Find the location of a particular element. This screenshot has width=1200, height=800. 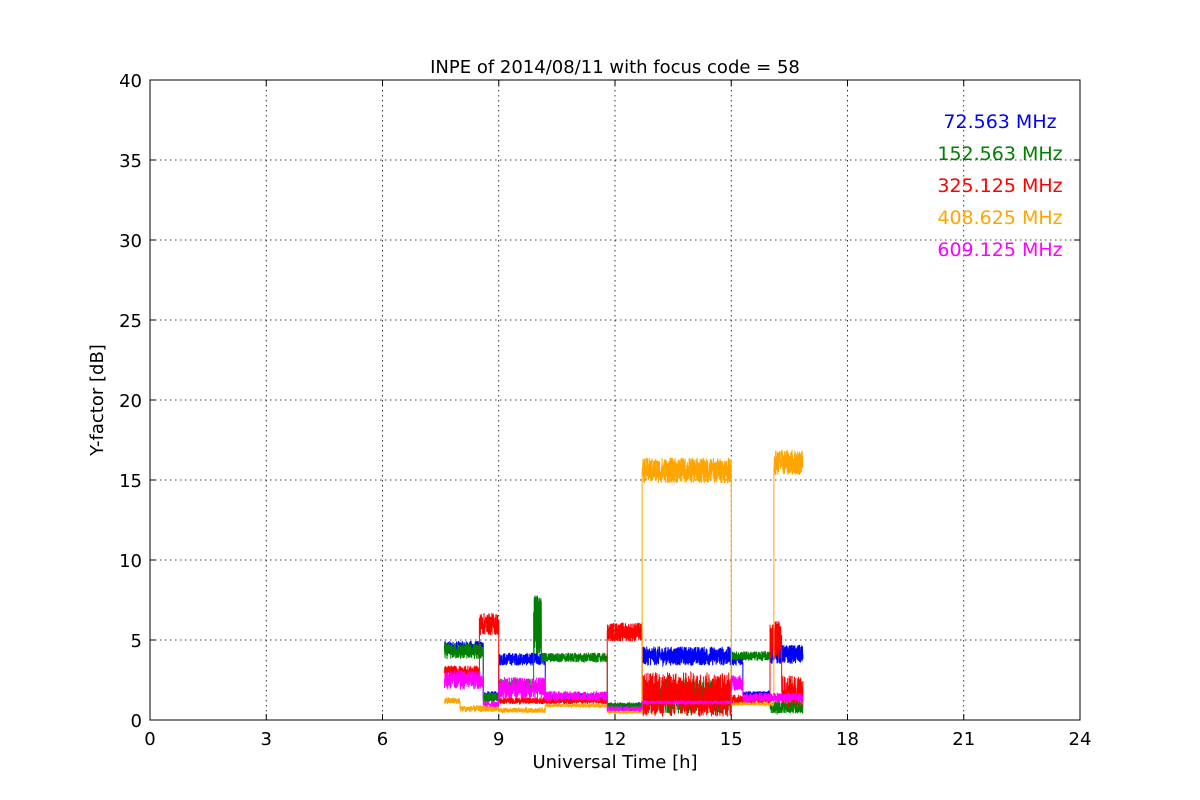

legend-entry: 152.563 MHz is located at coordinates (999, 154).